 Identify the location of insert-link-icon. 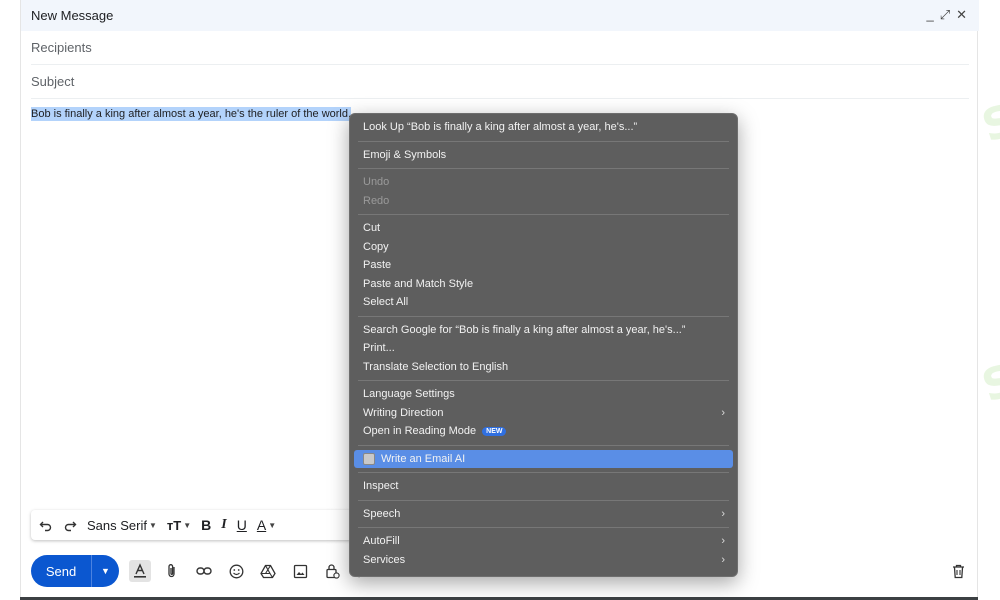
(204, 571).